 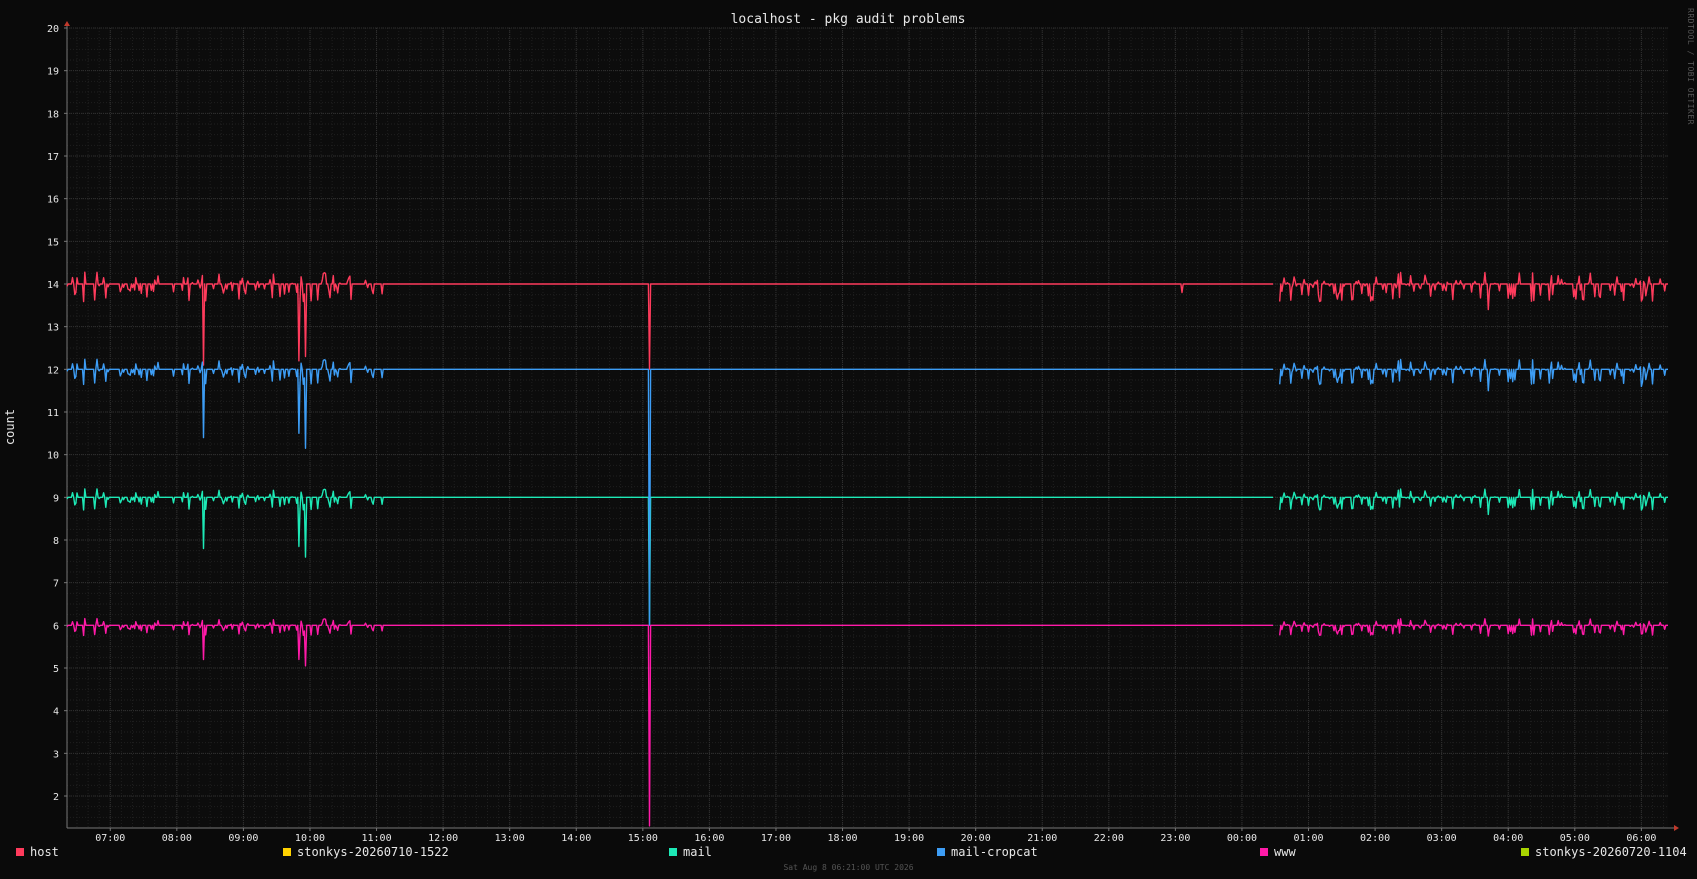 I want to click on x-tick-label: 06:00, so click(x=1641, y=838).